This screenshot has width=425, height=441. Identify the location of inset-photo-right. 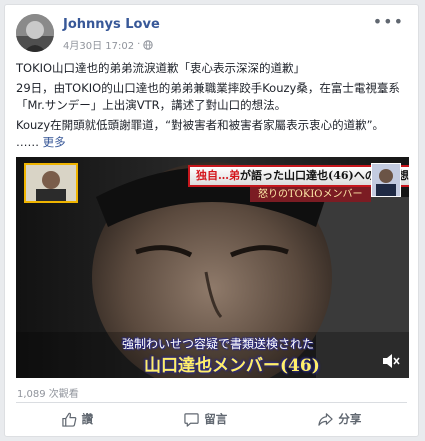
(386, 180).